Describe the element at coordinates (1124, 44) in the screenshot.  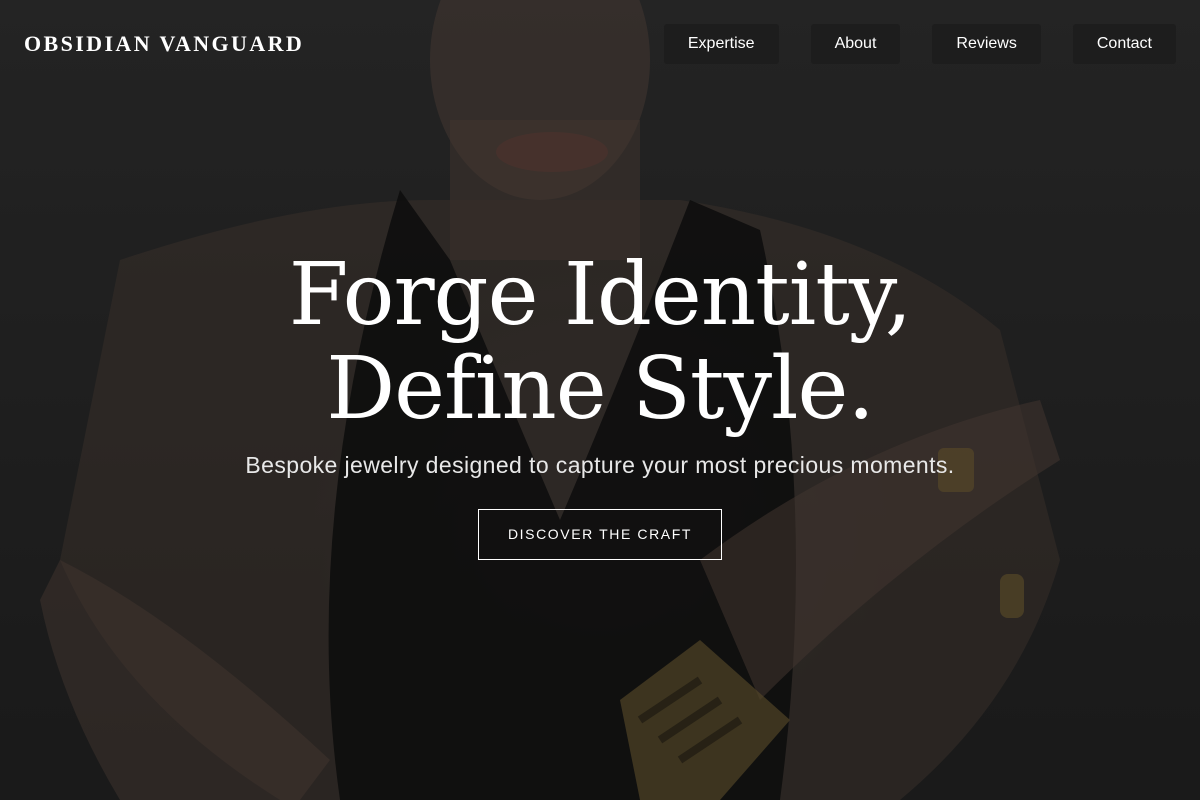
I see `nav-contact-button: Contact` at that location.